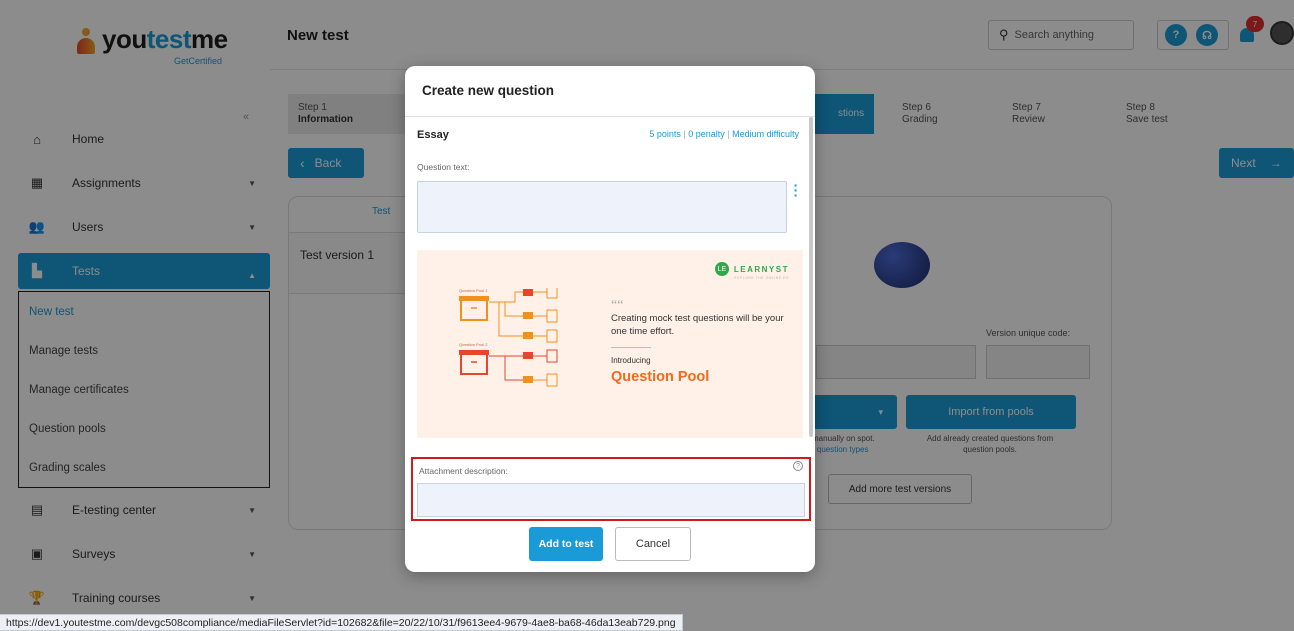 The width and height of the screenshot is (1294, 631). What do you see at coordinates (508, 337) in the screenshot?
I see `question-pool-illustration: Question Pool 1 Question Pool 2` at bounding box center [508, 337].